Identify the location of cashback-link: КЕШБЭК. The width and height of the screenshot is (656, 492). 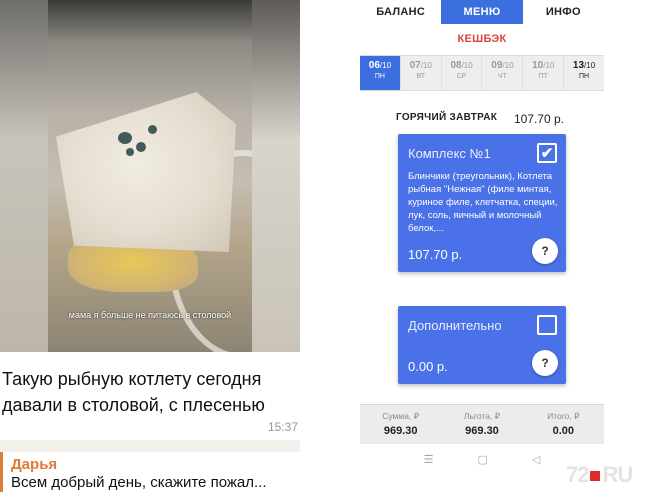
(482, 39).